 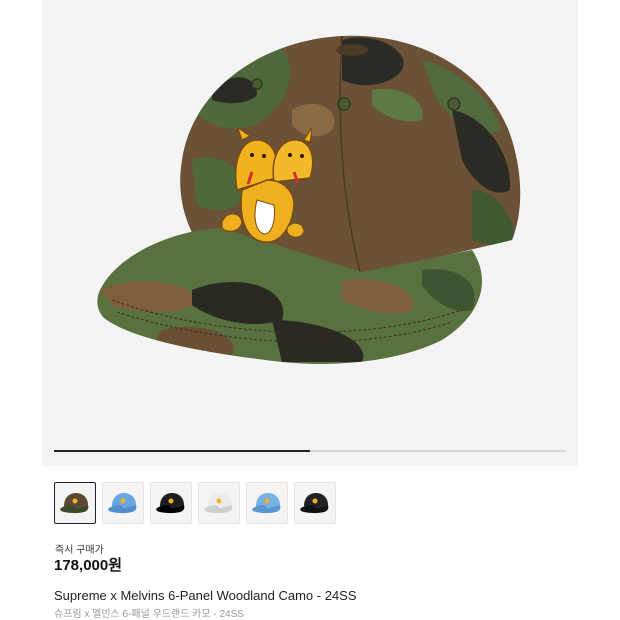 I want to click on thumbnail-woodland-camo, so click(x=75, y=503).